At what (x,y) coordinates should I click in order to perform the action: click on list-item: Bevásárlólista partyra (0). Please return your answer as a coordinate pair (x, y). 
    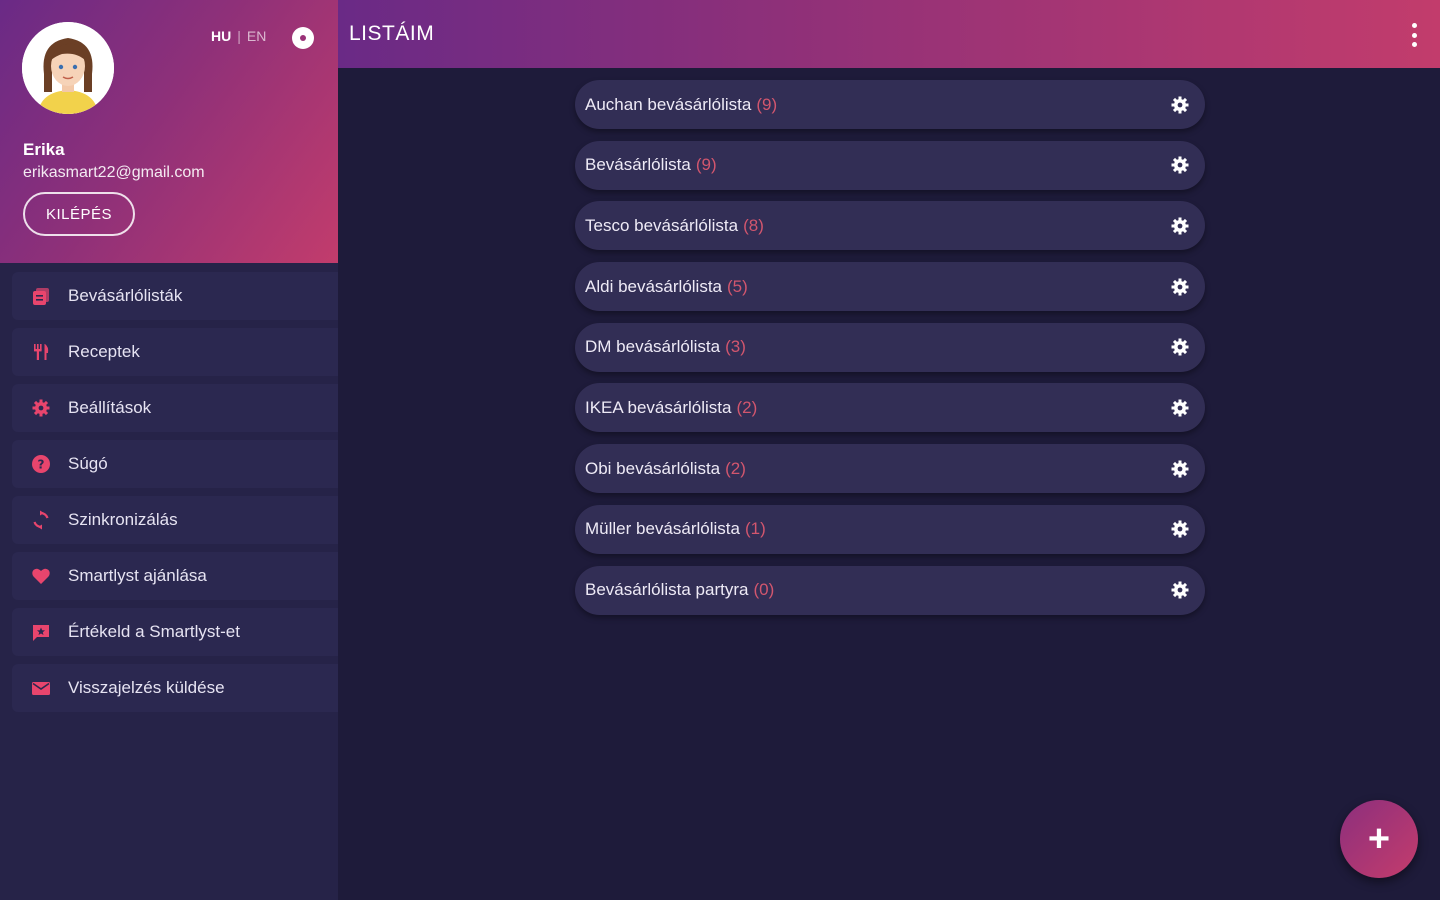
    Looking at the image, I should click on (890, 590).